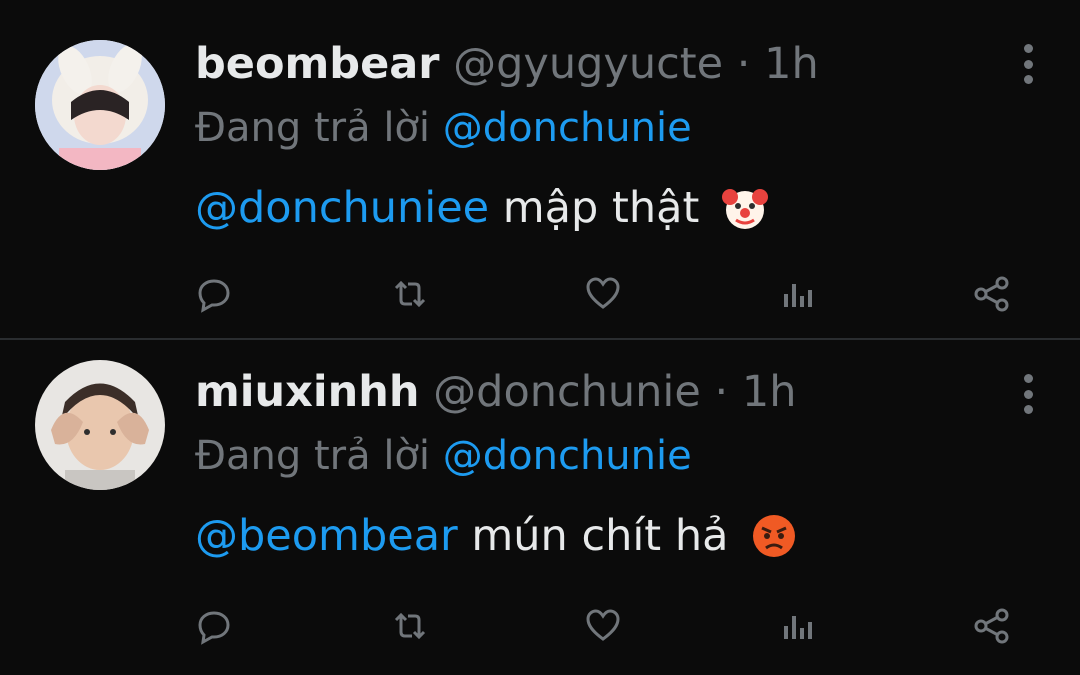 This screenshot has width=1080, height=675. What do you see at coordinates (588, 64) in the screenshot?
I see `user-handle: @gyugyucte` at bounding box center [588, 64].